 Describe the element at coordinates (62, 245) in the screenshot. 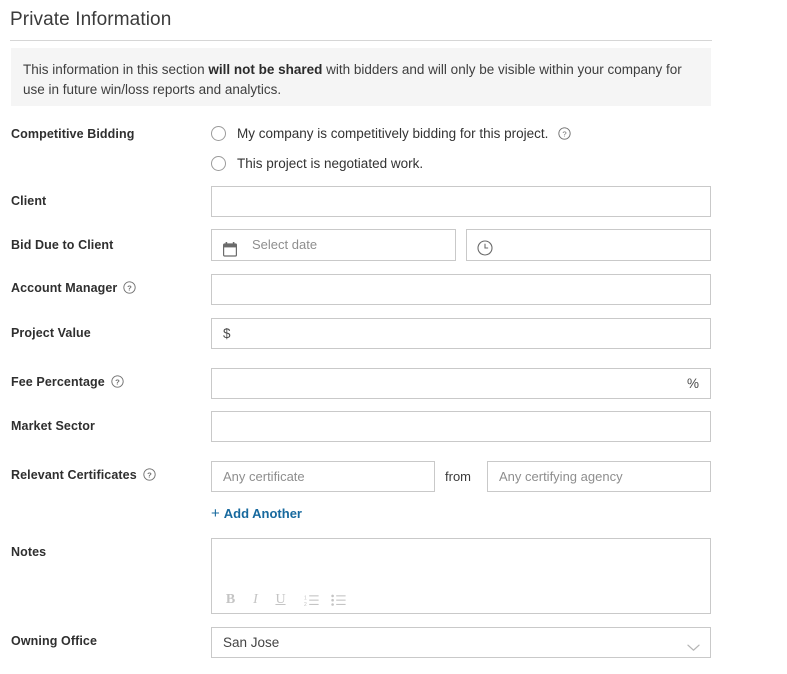

I see `label-bid-due-to-client: Bid Due to Client` at that location.